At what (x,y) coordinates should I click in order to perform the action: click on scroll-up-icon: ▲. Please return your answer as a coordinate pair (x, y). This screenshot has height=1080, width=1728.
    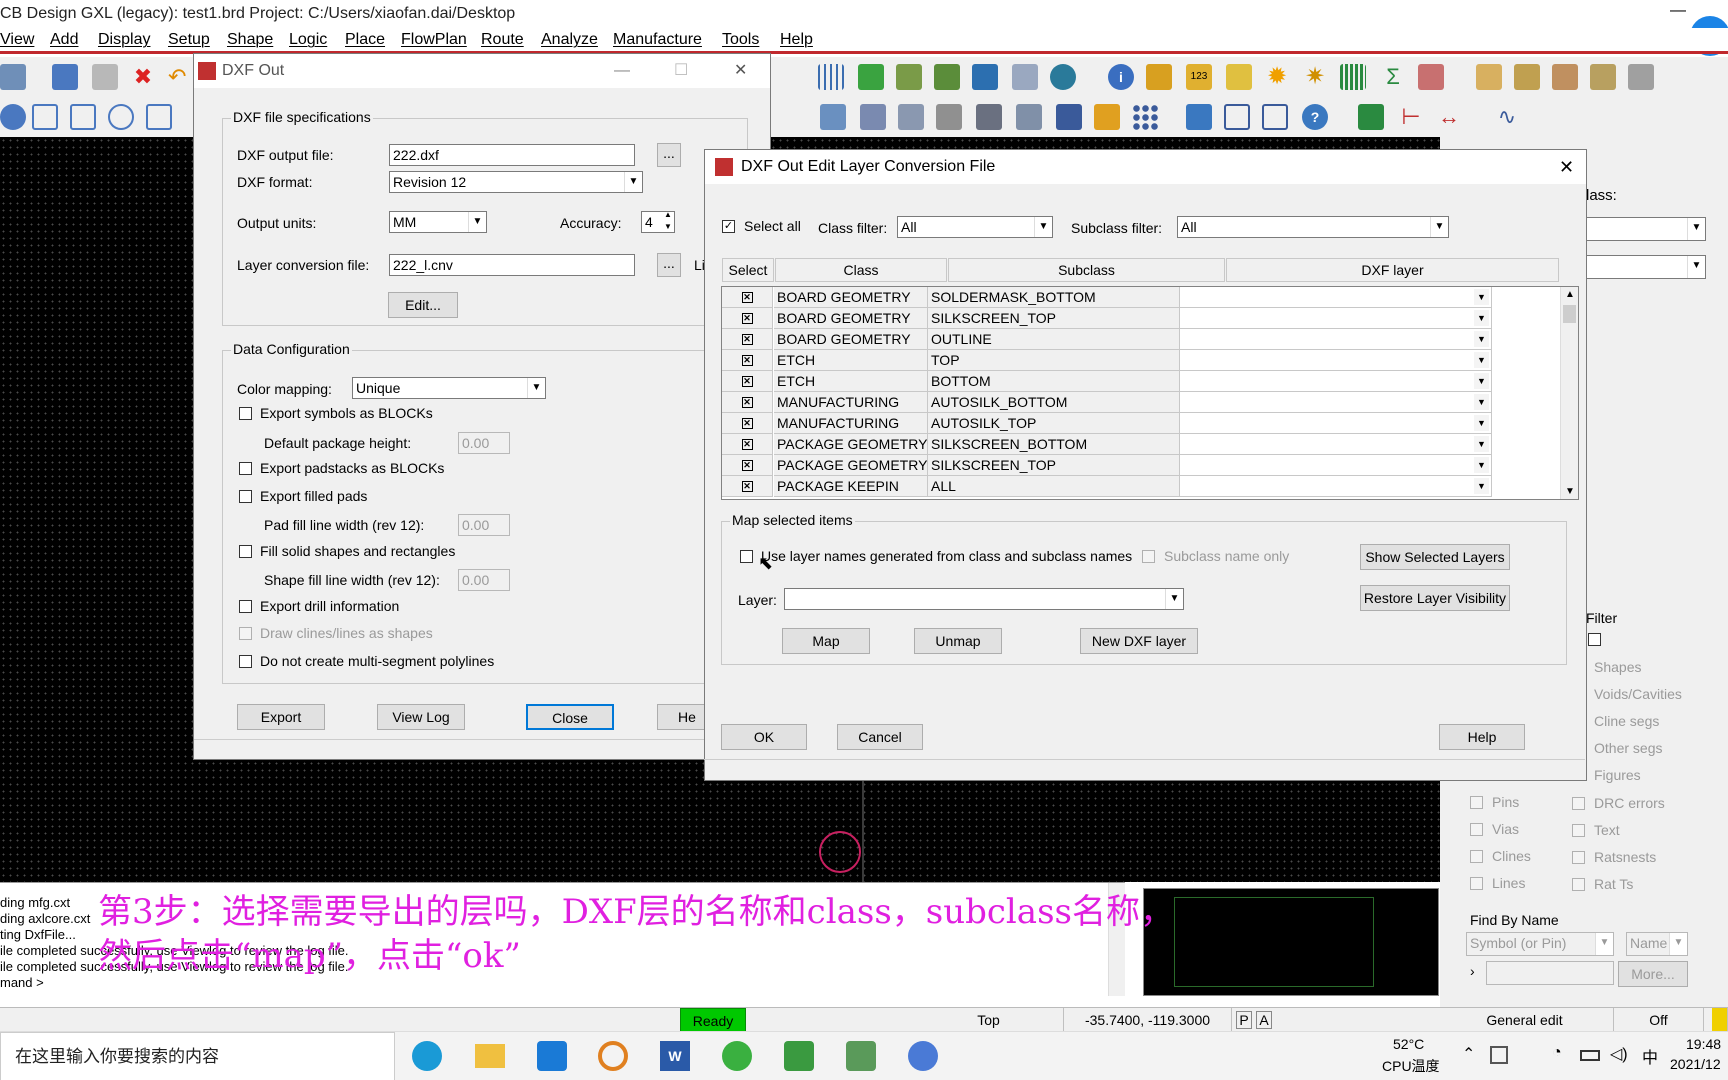
    Looking at the image, I should click on (1570, 294).